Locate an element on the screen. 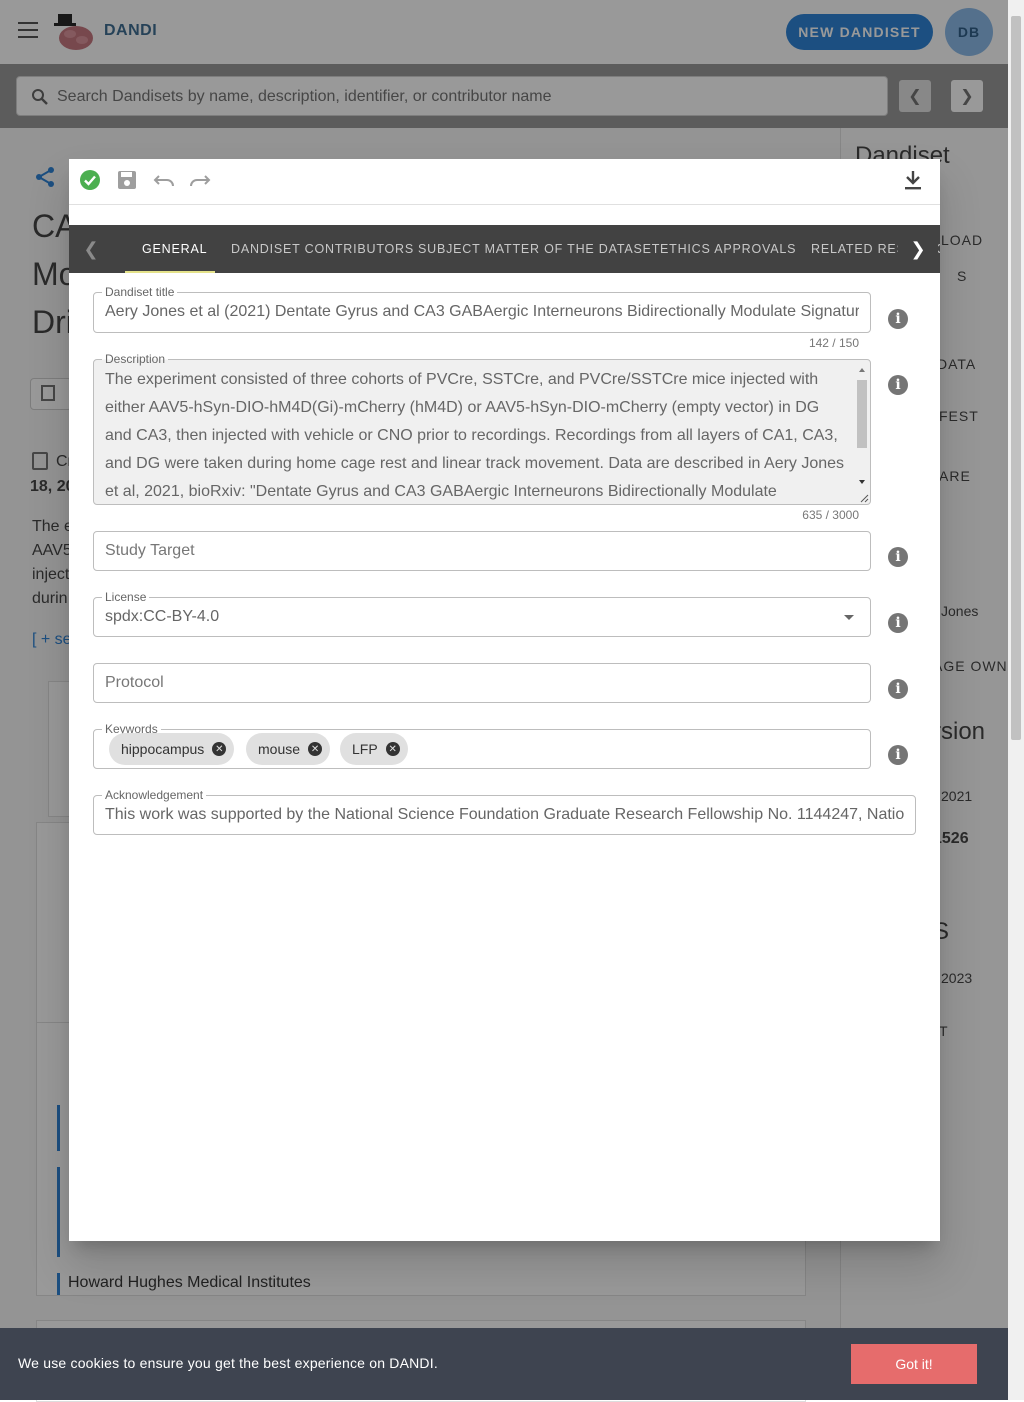 The image size is (1024, 1402). page-scrollbar-thumb is located at coordinates (1016, 378).